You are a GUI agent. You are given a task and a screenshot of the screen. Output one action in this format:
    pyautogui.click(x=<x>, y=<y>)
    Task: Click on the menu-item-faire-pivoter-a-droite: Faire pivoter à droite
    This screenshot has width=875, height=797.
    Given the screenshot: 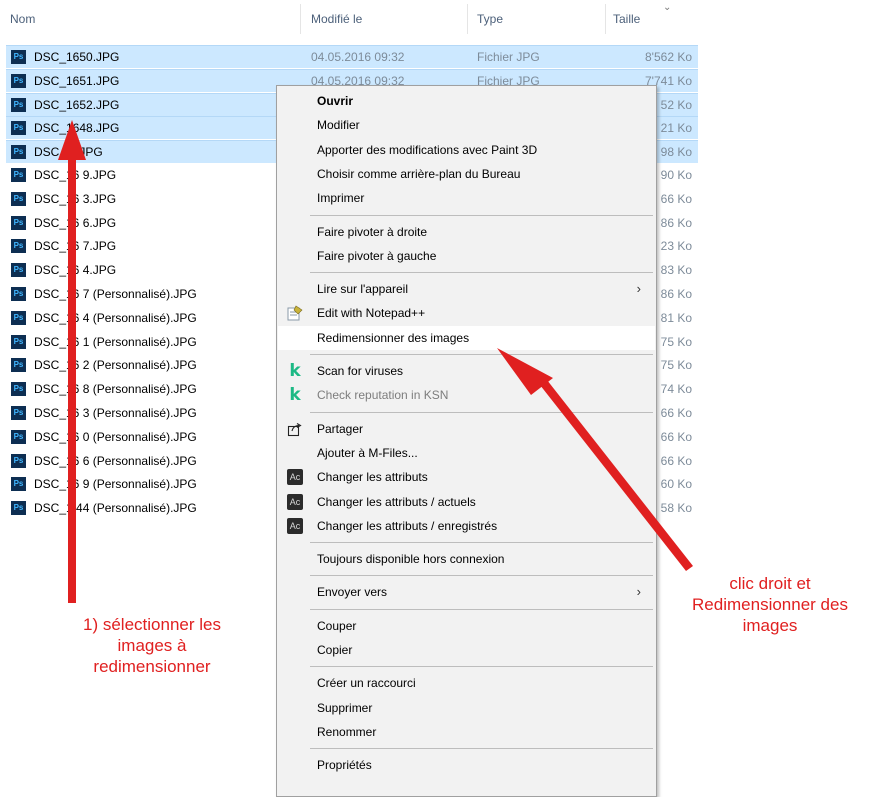 What is the action you would take?
    pyautogui.click(x=466, y=232)
    